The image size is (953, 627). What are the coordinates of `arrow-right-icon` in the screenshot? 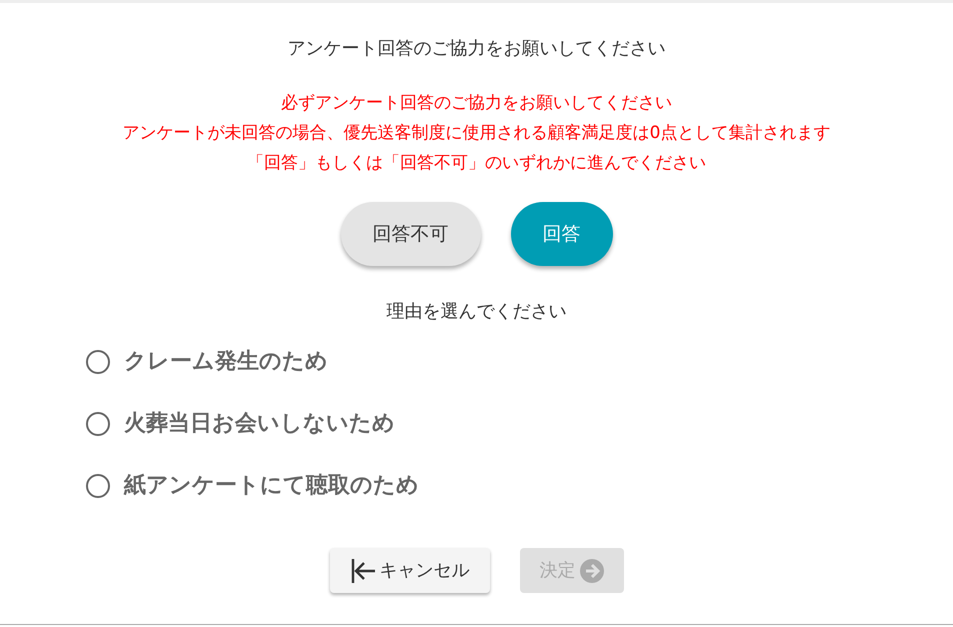 It's located at (592, 570).